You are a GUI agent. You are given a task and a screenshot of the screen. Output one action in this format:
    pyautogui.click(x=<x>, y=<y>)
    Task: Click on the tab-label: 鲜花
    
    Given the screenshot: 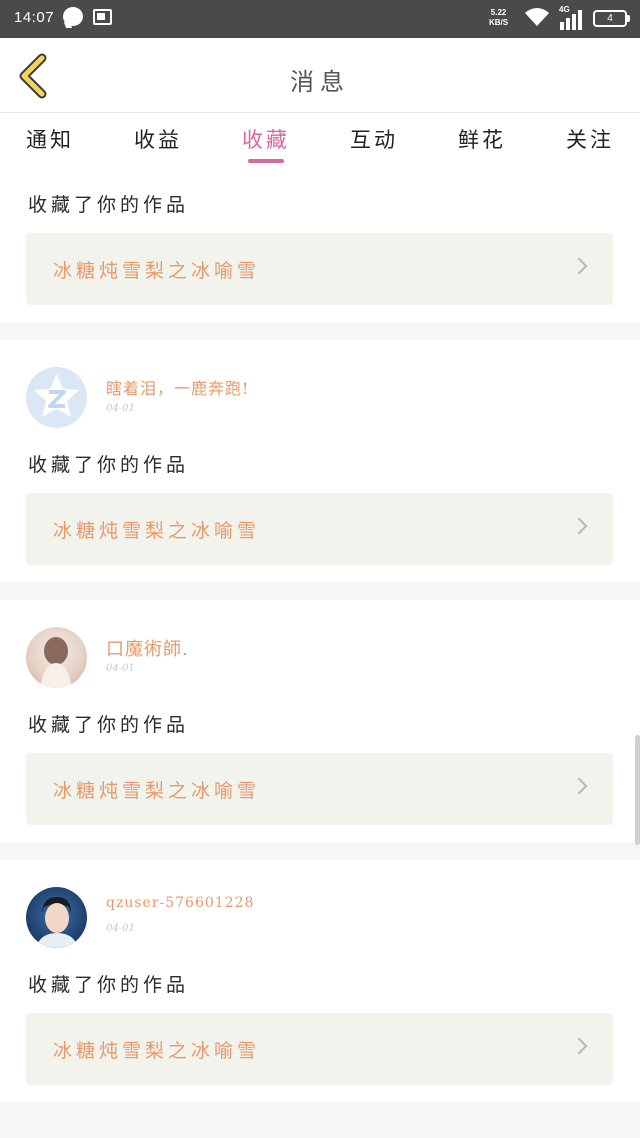 What is the action you would take?
    pyautogui.click(x=482, y=140)
    